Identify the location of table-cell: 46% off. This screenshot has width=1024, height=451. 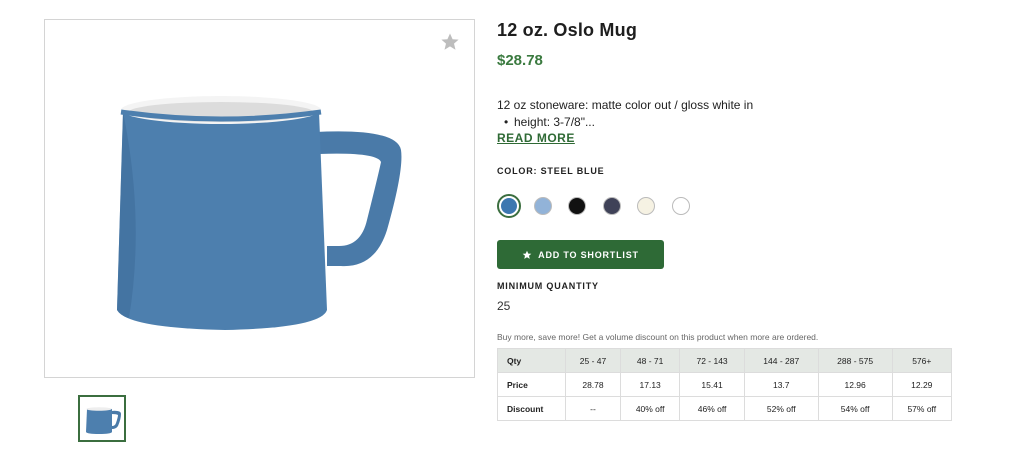
(712, 408).